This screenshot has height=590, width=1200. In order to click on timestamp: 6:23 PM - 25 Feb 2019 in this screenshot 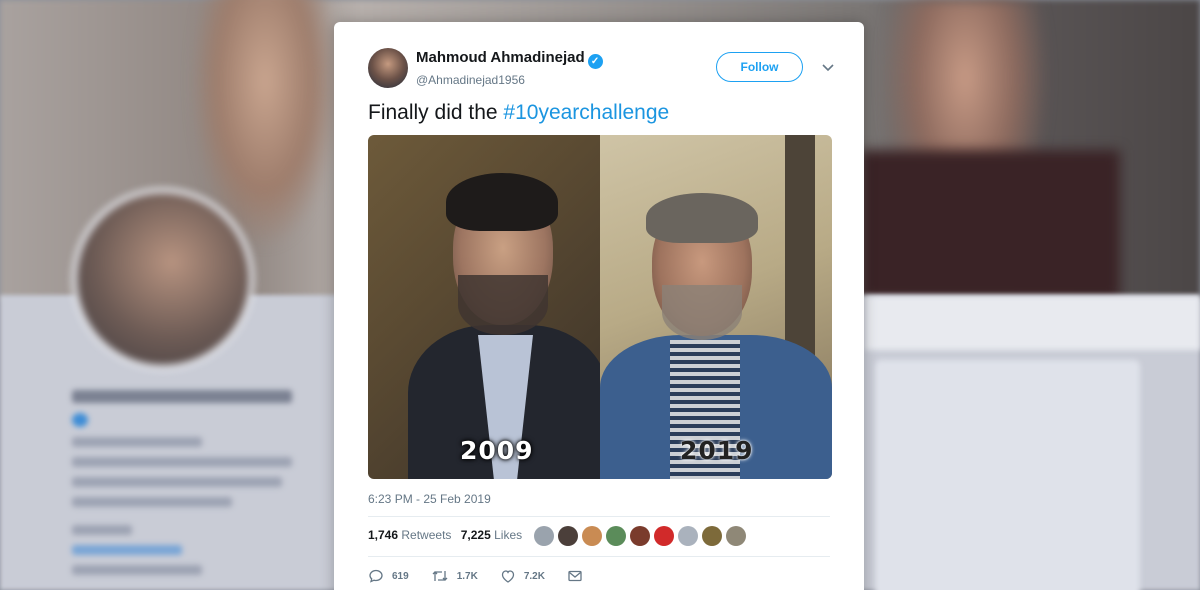, I will do `click(429, 499)`.